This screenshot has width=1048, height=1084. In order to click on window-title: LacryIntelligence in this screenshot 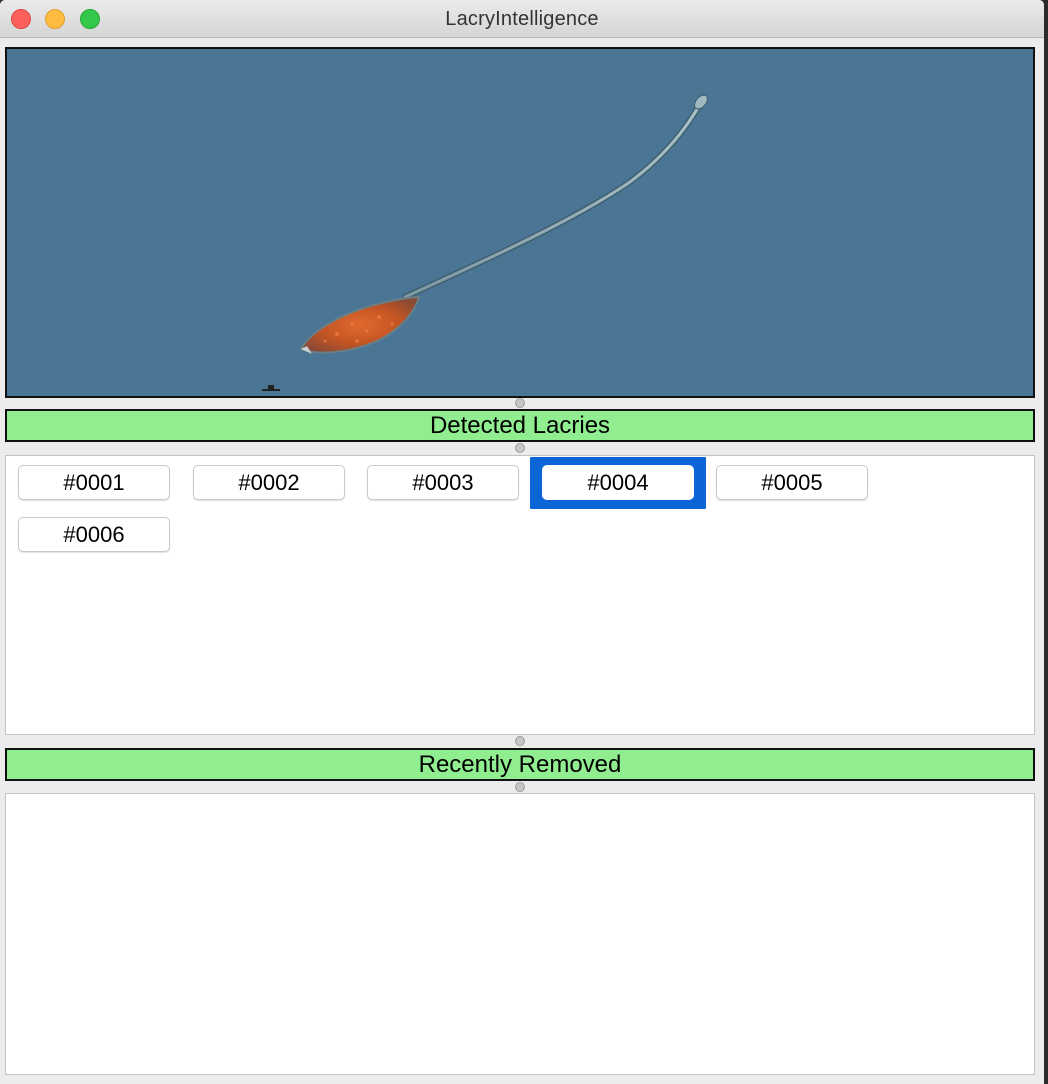, I will do `click(522, 19)`.